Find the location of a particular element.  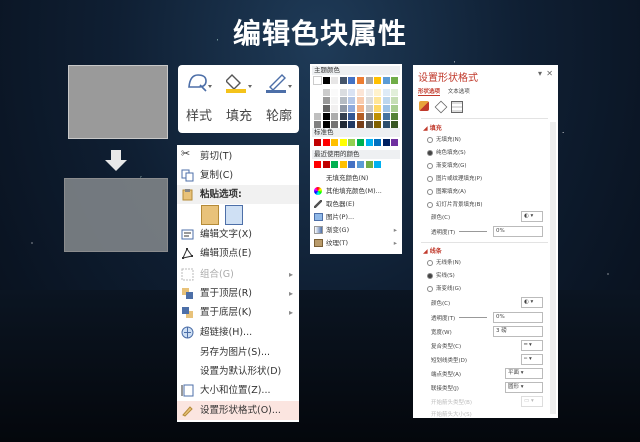

fill-option: 无填充(N) is located at coordinates (444, 139).